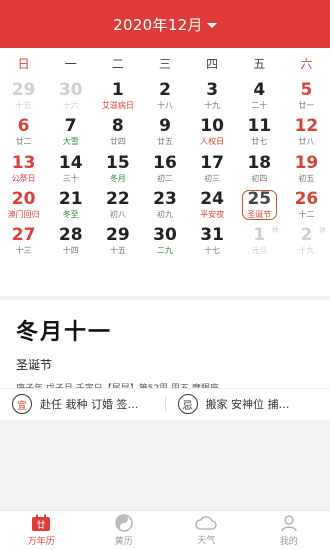 The width and height of the screenshot is (330, 550). Describe the element at coordinates (212, 126) in the screenshot. I see `day-number: 10` at that location.